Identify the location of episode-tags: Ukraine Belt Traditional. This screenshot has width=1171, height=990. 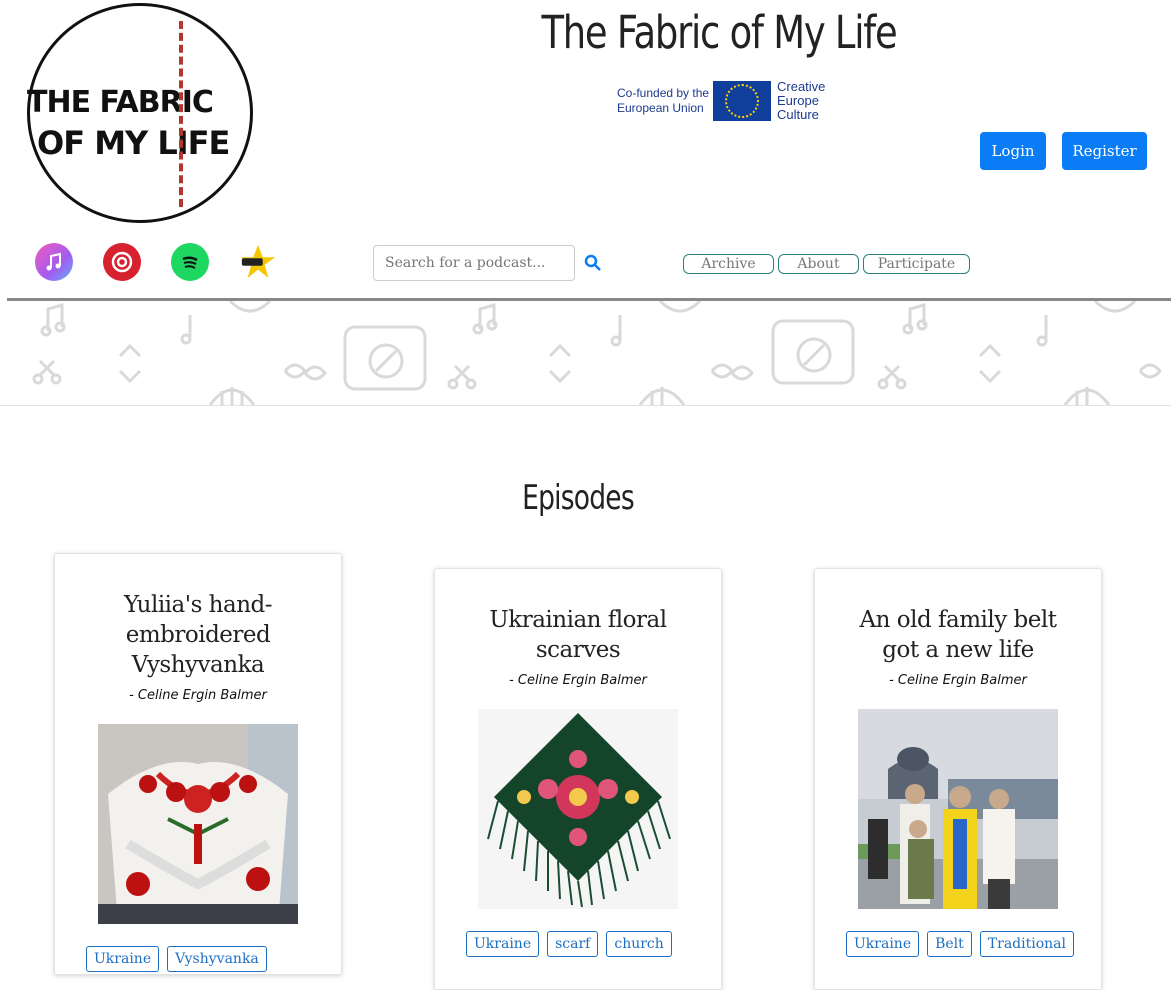
(960, 944).